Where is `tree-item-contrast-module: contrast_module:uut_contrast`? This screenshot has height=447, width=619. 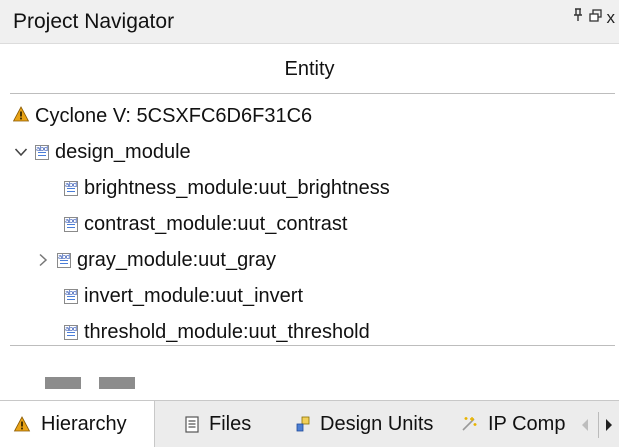 tree-item-contrast-module: contrast_module:uut_contrast is located at coordinates (206, 224).